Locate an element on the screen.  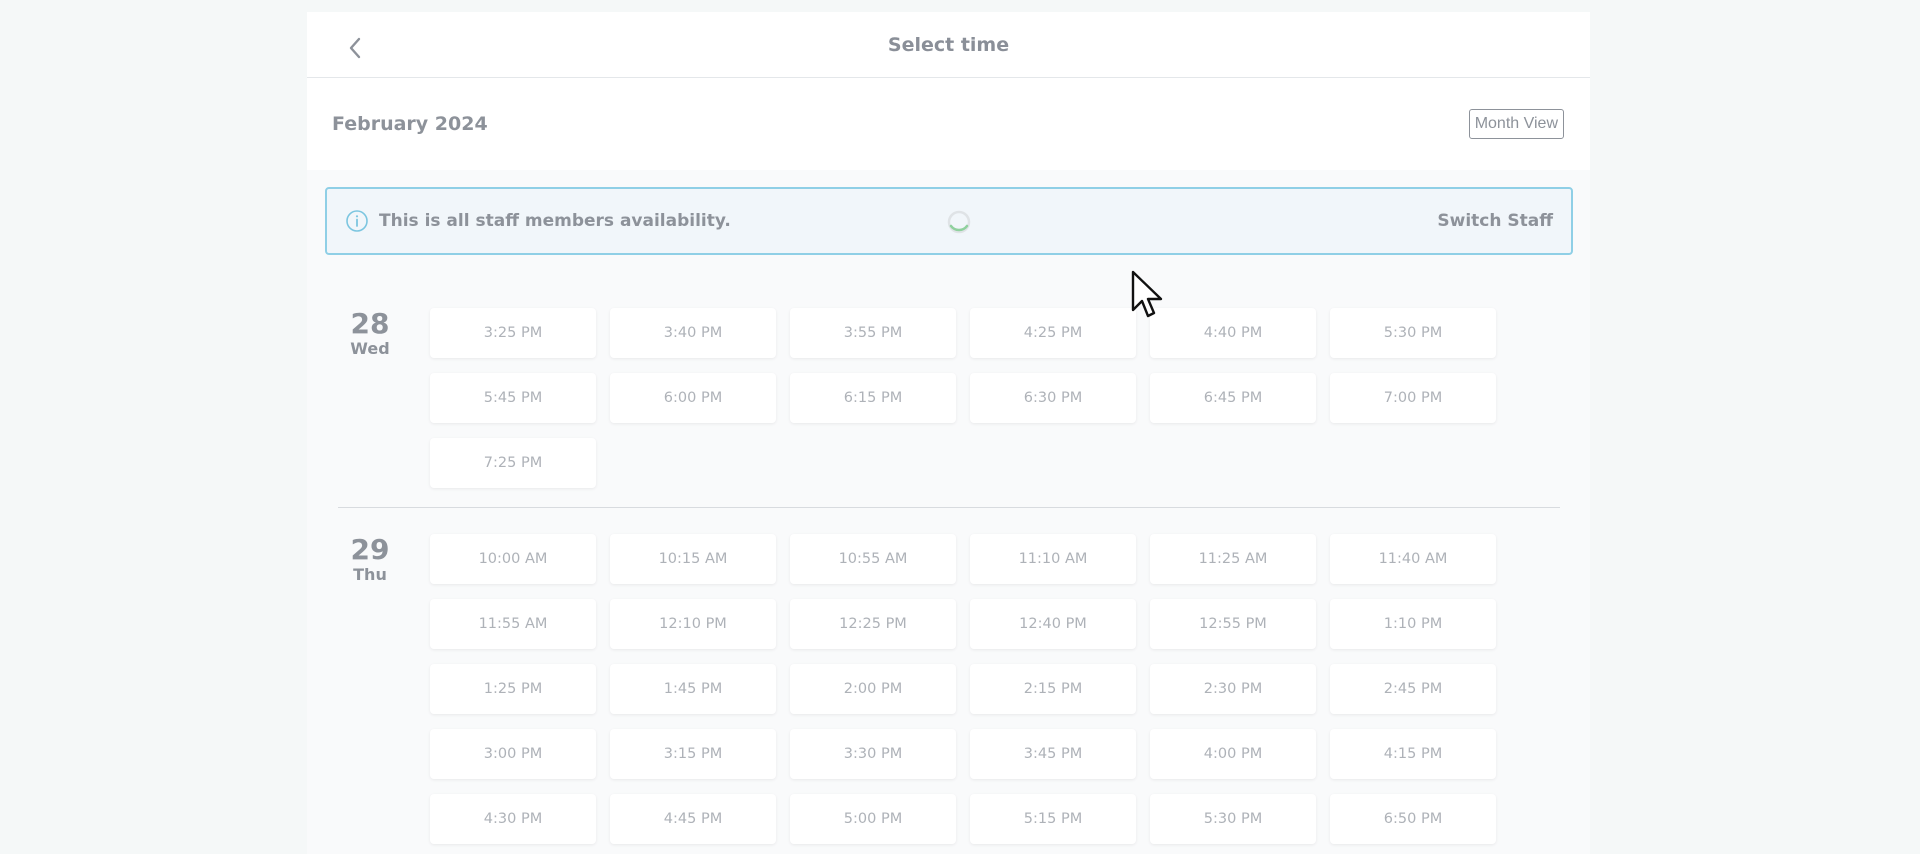
time-slot-button: 2:00 PM is located at coordinates (873, 689).